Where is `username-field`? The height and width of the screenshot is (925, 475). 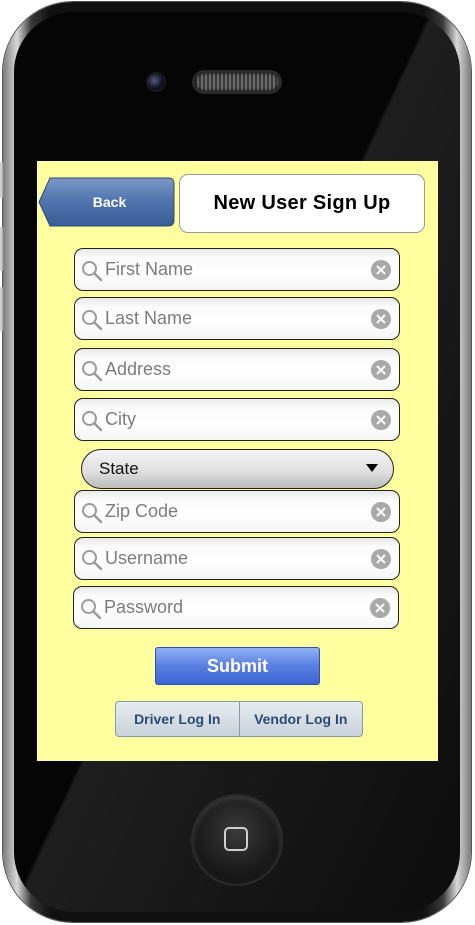
username-field is located at coordinates (237, 558).